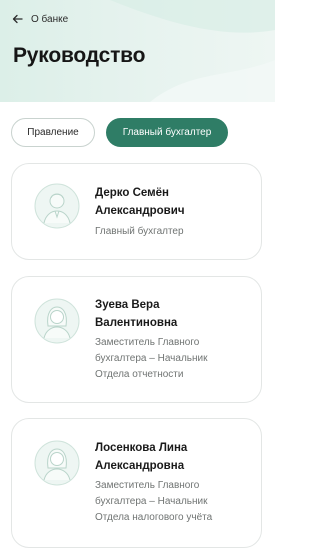 The height and width of the screenshot is (560, 320). What do you see at coordinates (139, 231) in the screenshot?
I see `person-role-line: Главный бухгалтер` at bounding box center [139, 231].